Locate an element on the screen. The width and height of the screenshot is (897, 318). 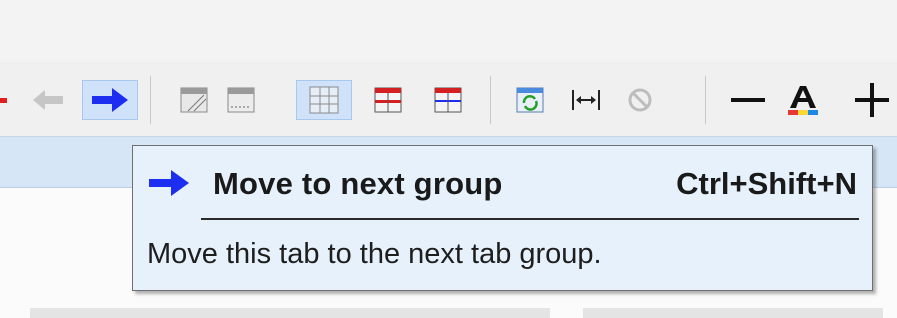
tooltip-title: Move to next group is located at coordinates (358, 183).